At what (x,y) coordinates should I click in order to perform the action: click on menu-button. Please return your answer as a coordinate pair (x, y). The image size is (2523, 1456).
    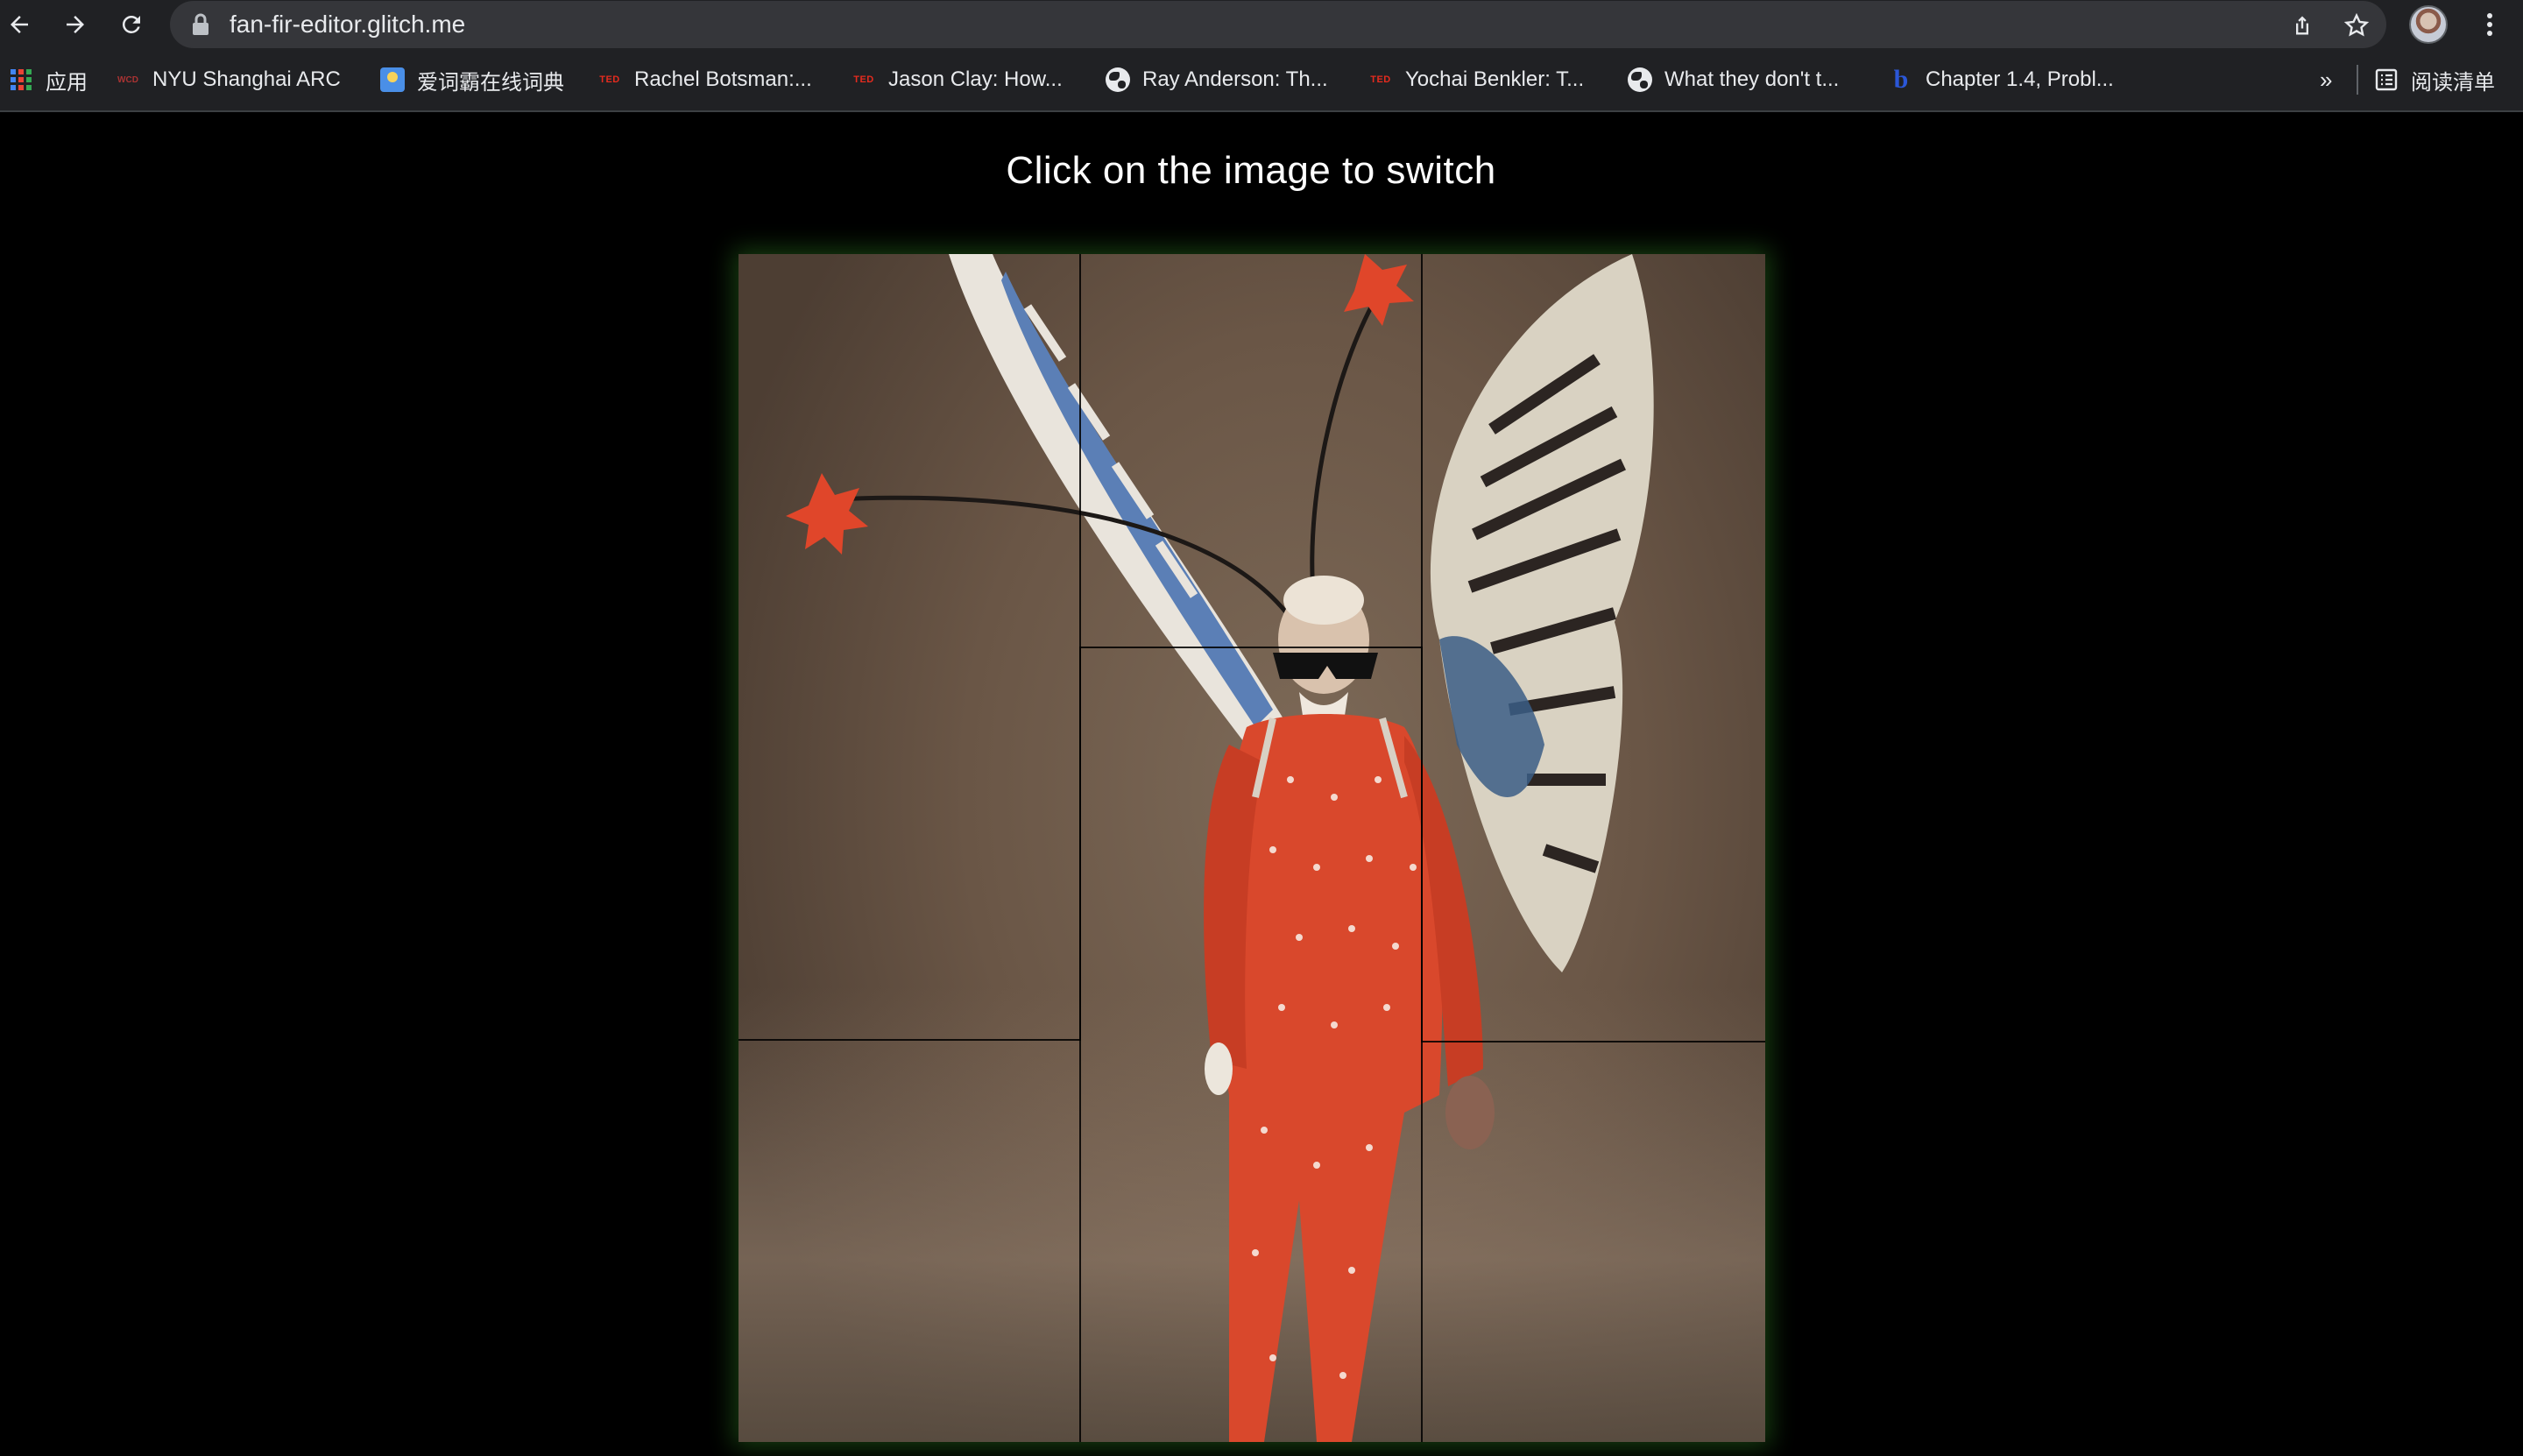
    Looking at the image, I should click on (2489, 24).